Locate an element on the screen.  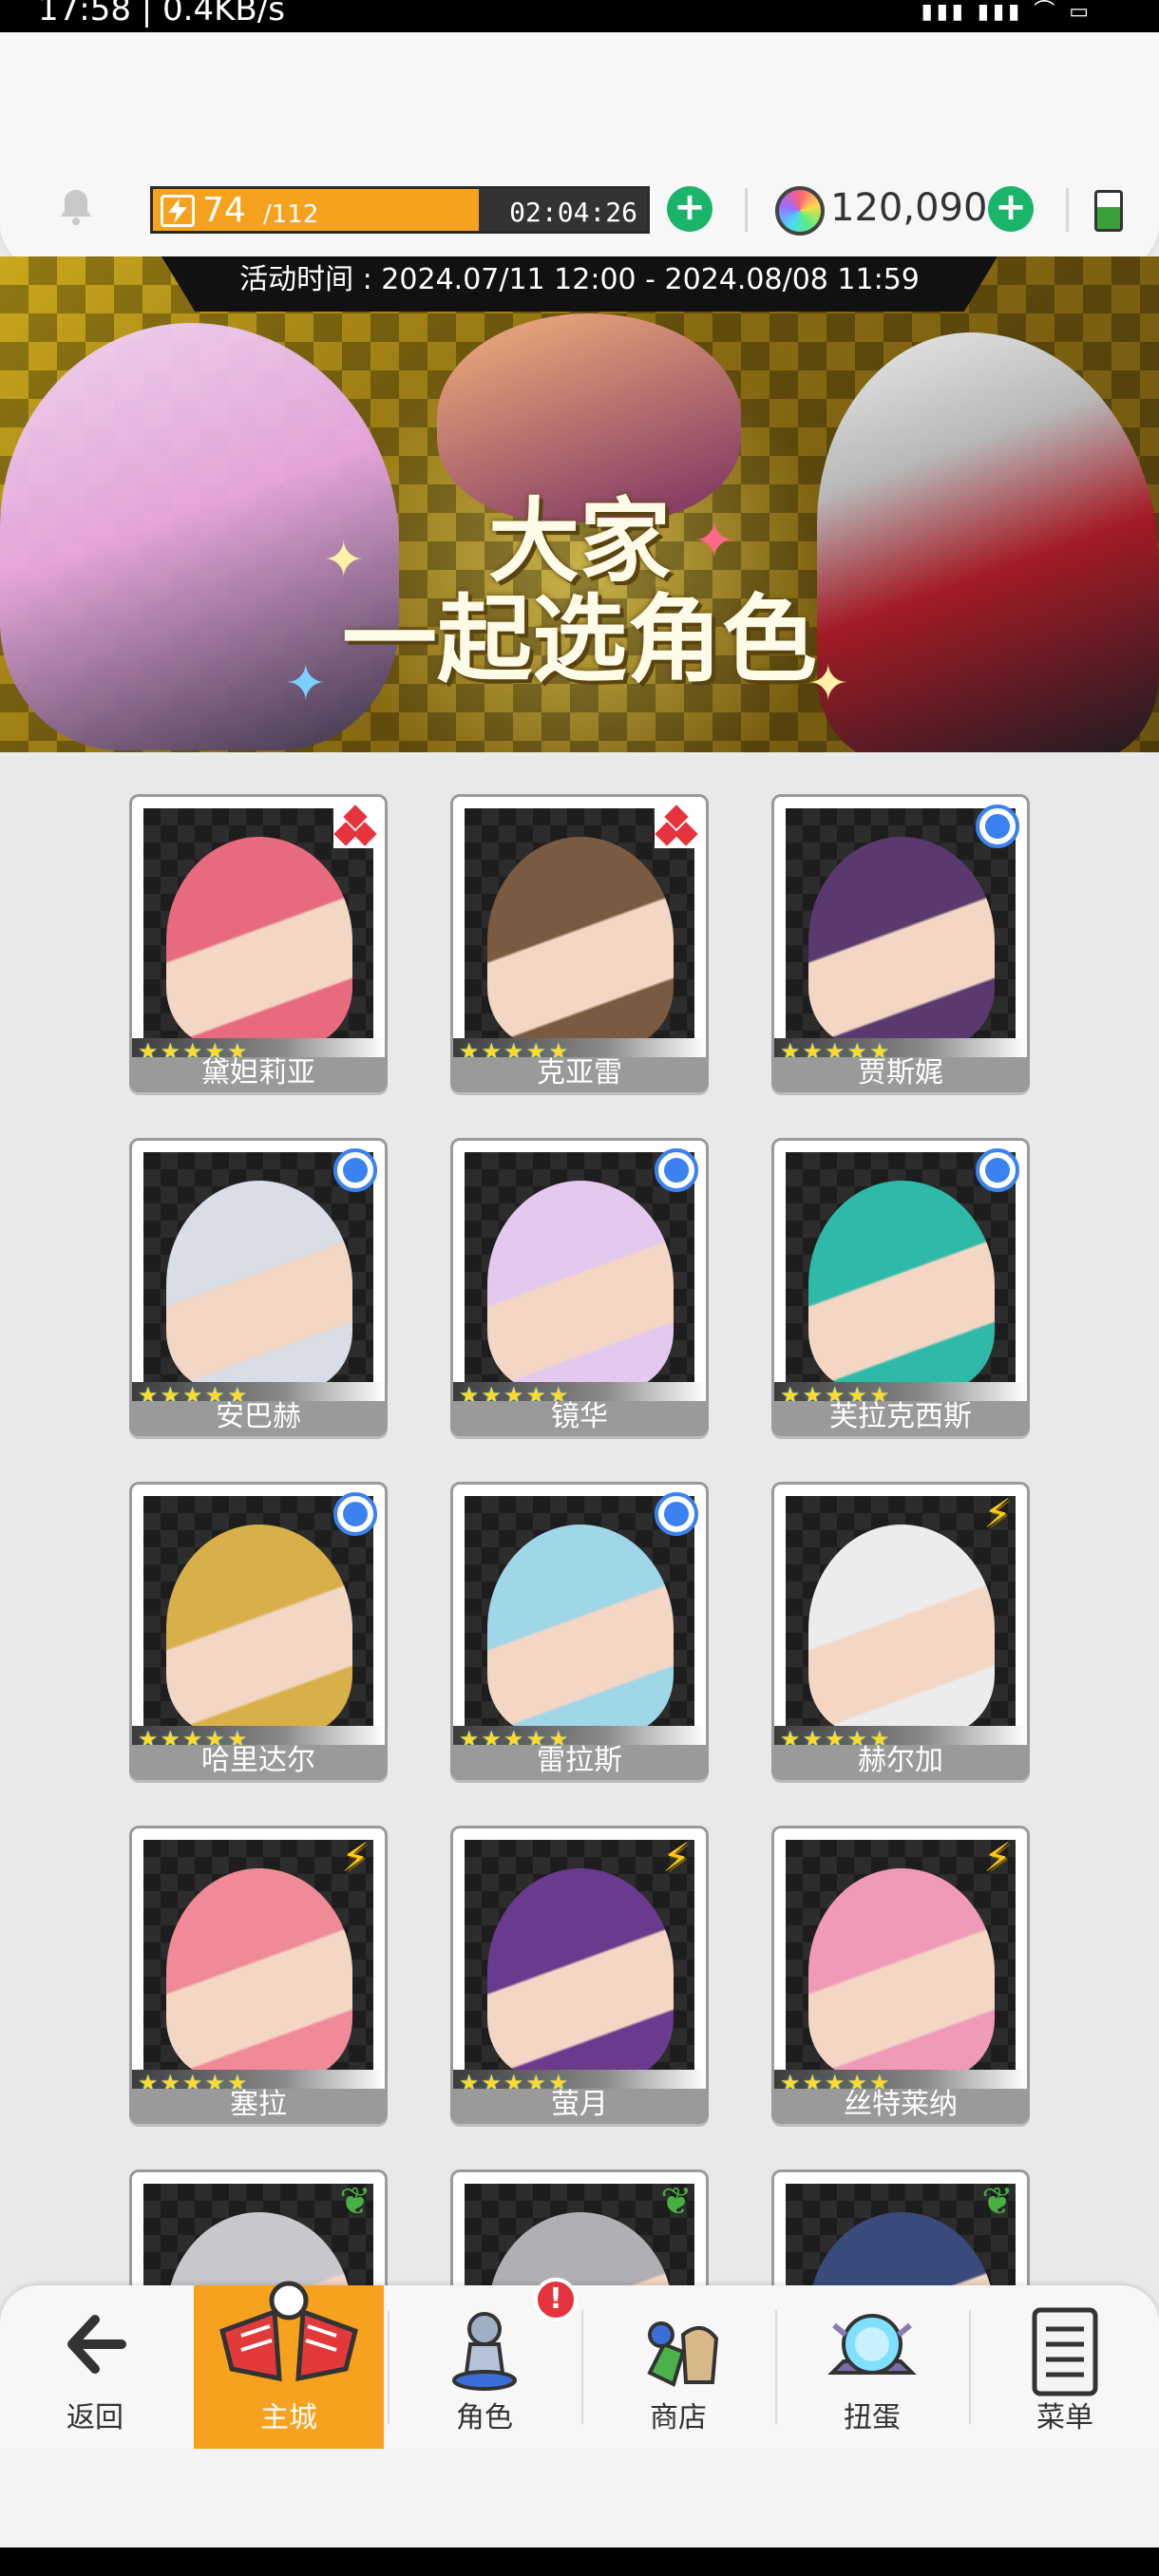
stamina-timer: 02:04:26 is located at coordinates (573, 212).